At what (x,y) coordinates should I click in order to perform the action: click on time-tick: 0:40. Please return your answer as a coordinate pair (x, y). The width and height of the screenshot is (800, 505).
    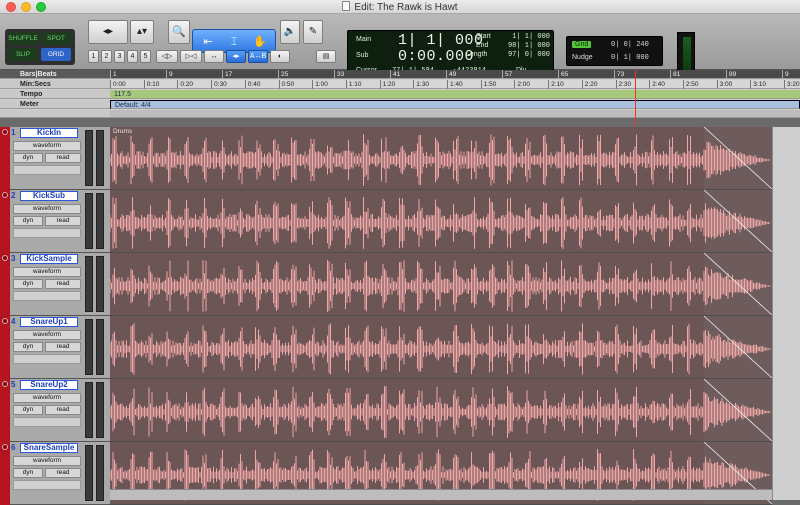
    Looking at the image, I should click on (252, 84).